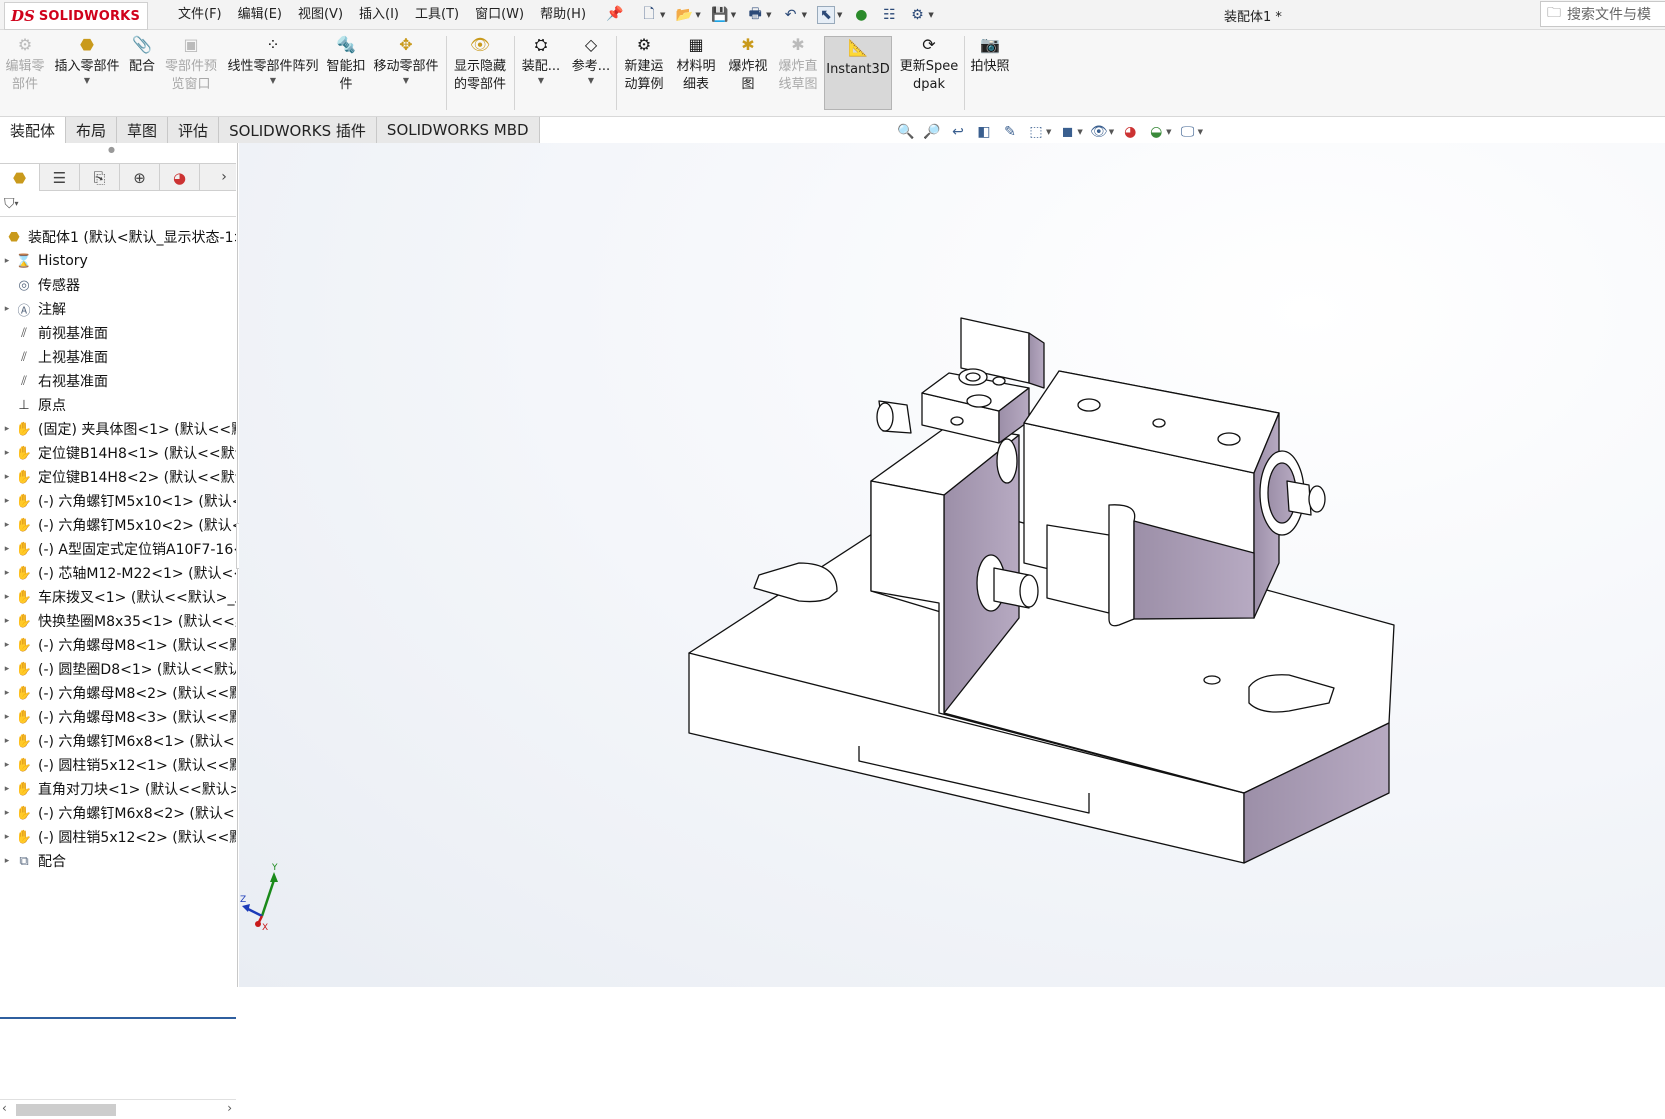  Describe the element at coordinates (1188, 132) in the screenshot. I see `view-settings-icon: 🖵` at that location.